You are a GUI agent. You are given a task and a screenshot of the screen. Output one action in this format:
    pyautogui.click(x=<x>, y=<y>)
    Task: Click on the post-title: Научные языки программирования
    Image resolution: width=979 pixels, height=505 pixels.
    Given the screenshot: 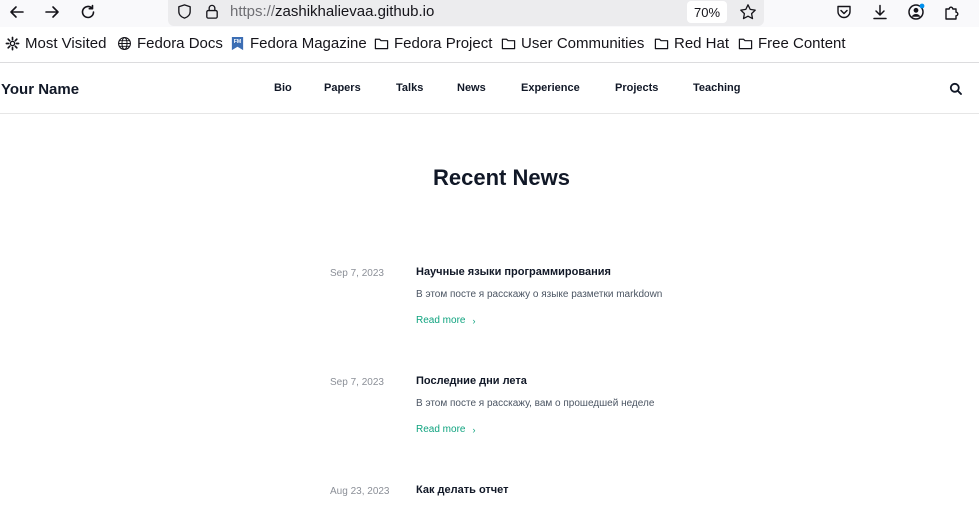 What is the action you would take?
    pyautogui.click(x=513, y=272)
    